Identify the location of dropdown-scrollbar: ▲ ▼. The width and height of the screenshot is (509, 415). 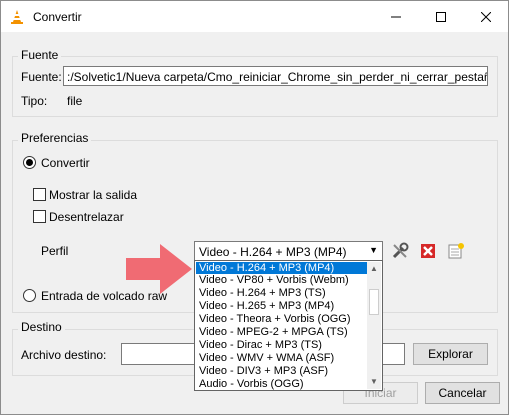
(374, 325).